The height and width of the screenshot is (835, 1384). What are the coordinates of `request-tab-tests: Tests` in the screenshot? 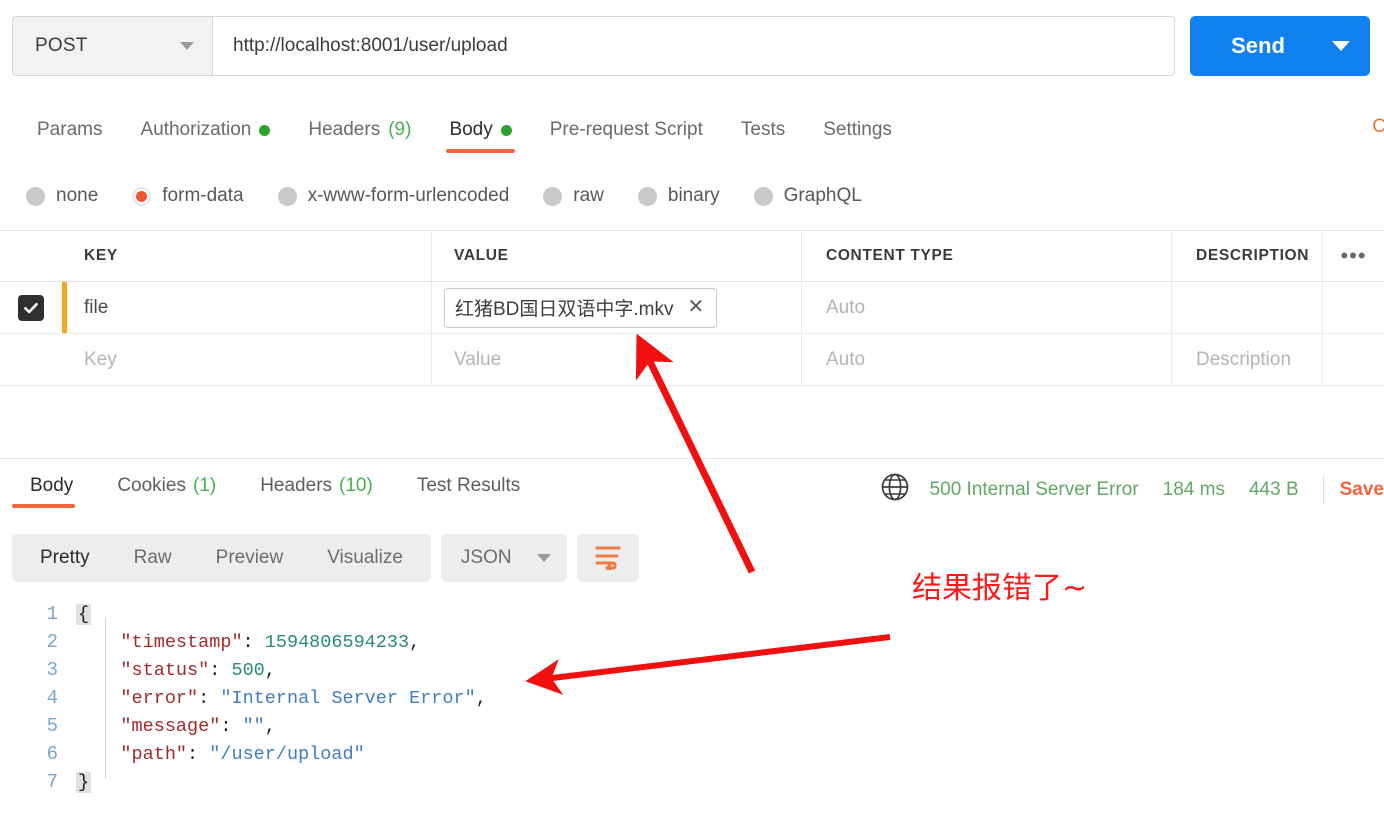 It's located at (763, 128).